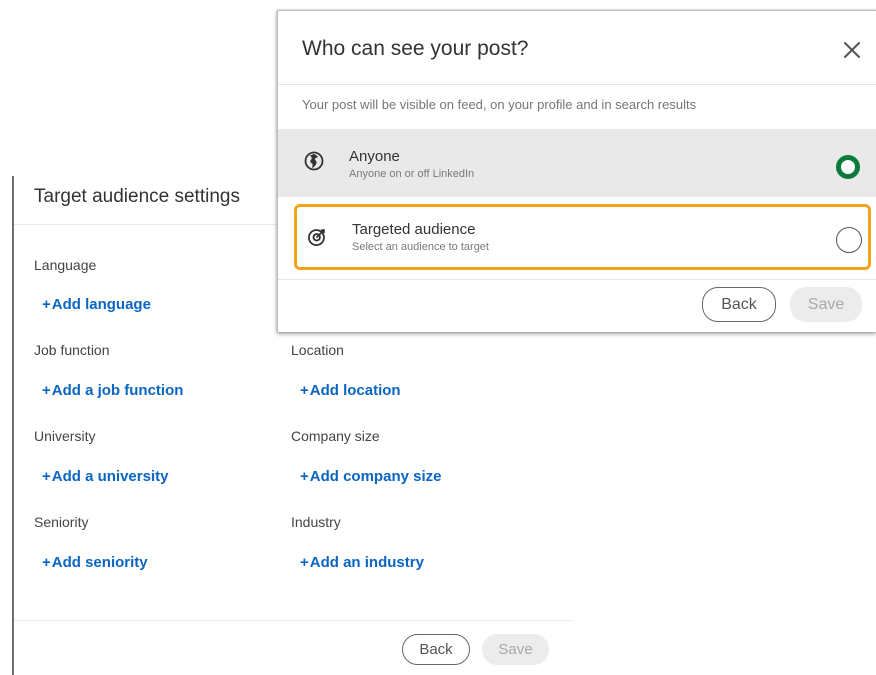 This screenshot has height=675, width=876. I want to click on seniority-label: Seniority, so click(61, 522).